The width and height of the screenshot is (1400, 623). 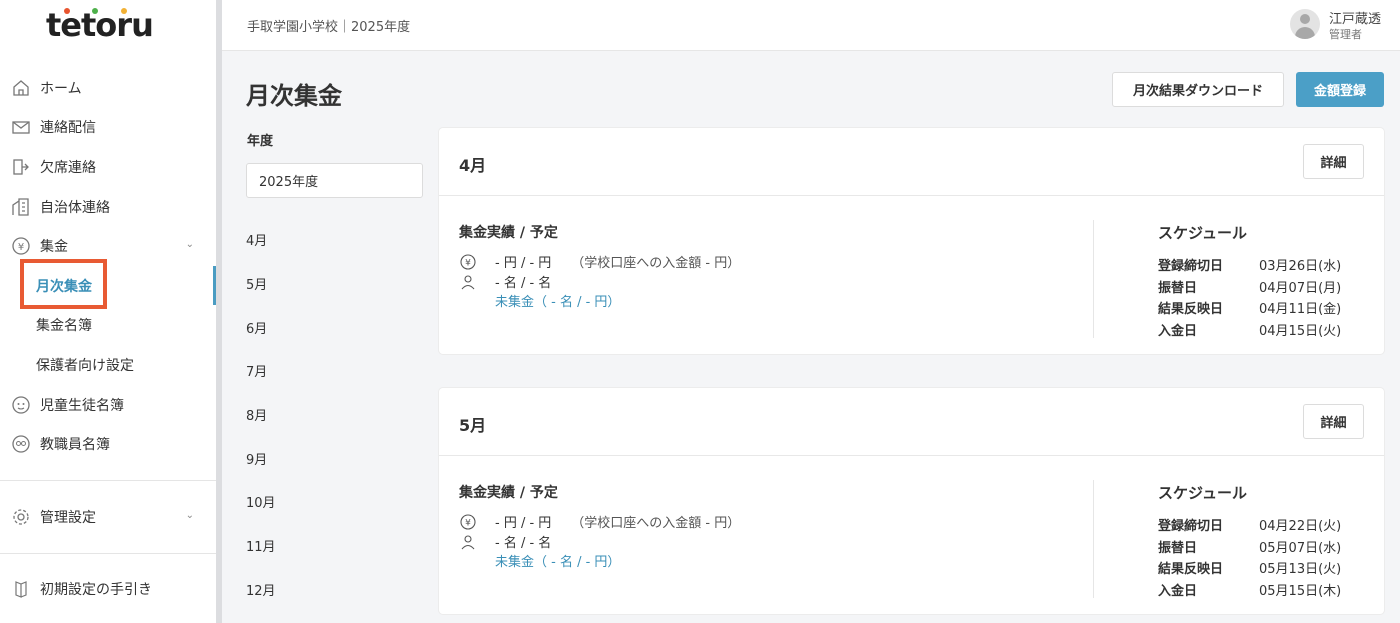 I want to click on month-link-5: 5月, so click(x=261, y=284).